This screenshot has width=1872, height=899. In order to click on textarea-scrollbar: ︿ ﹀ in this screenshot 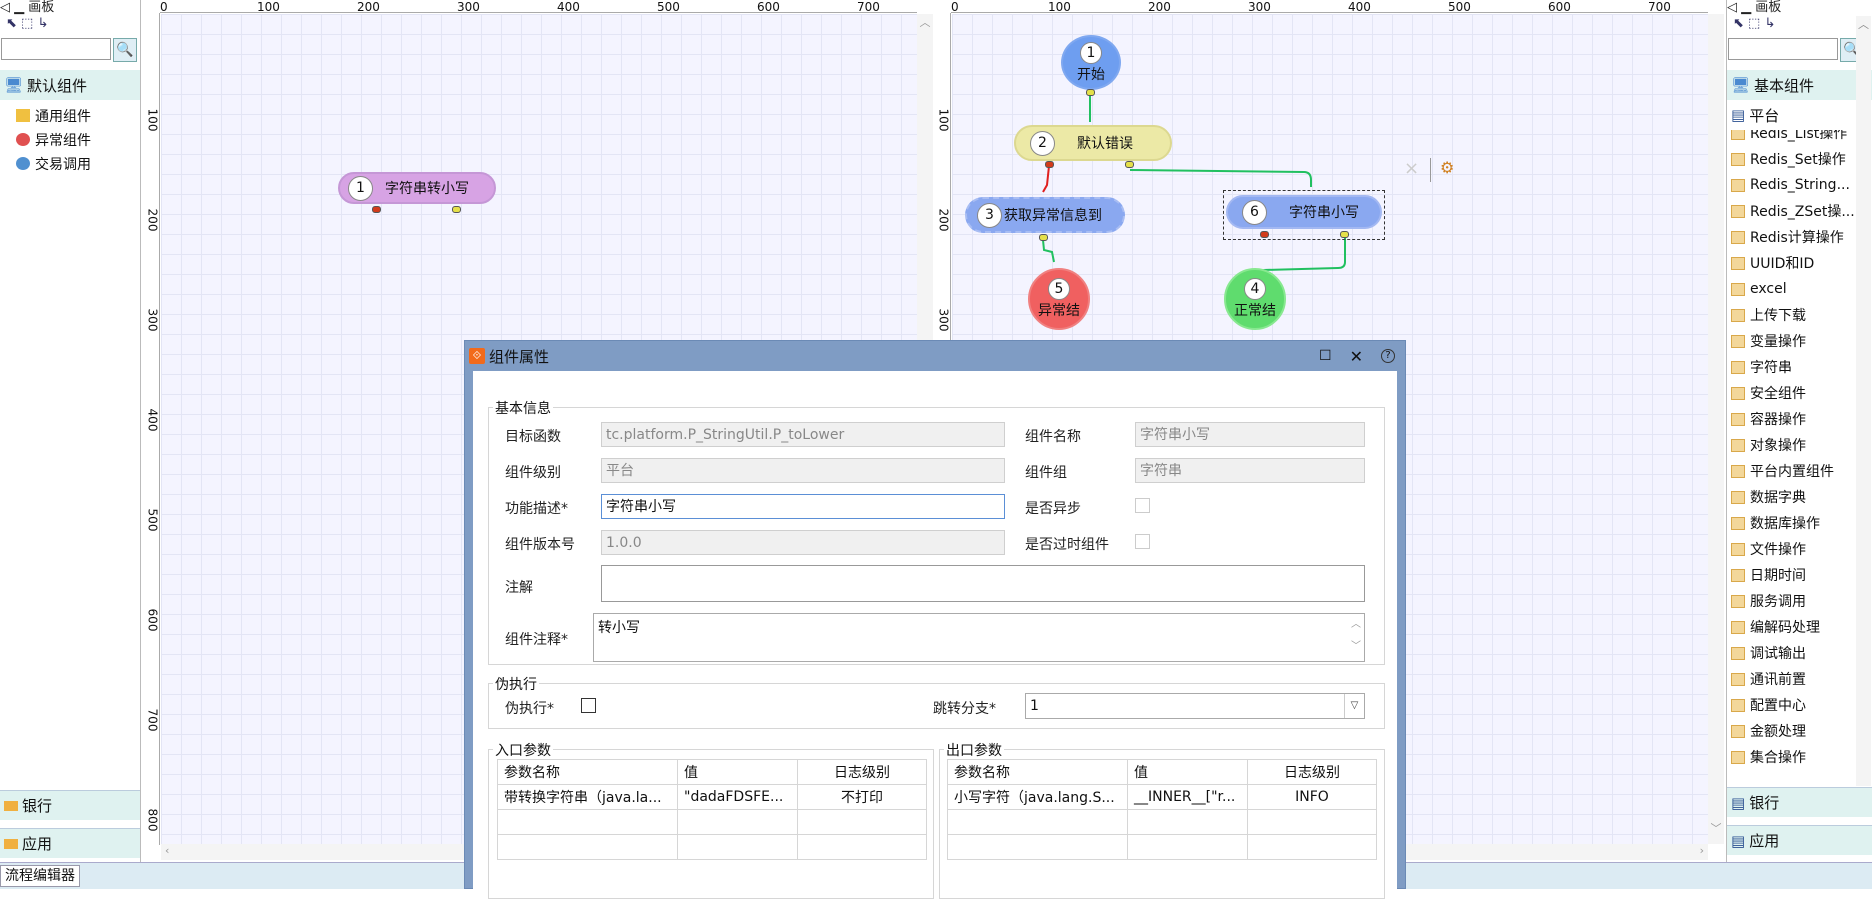, I will do `click(1356, 637)`.